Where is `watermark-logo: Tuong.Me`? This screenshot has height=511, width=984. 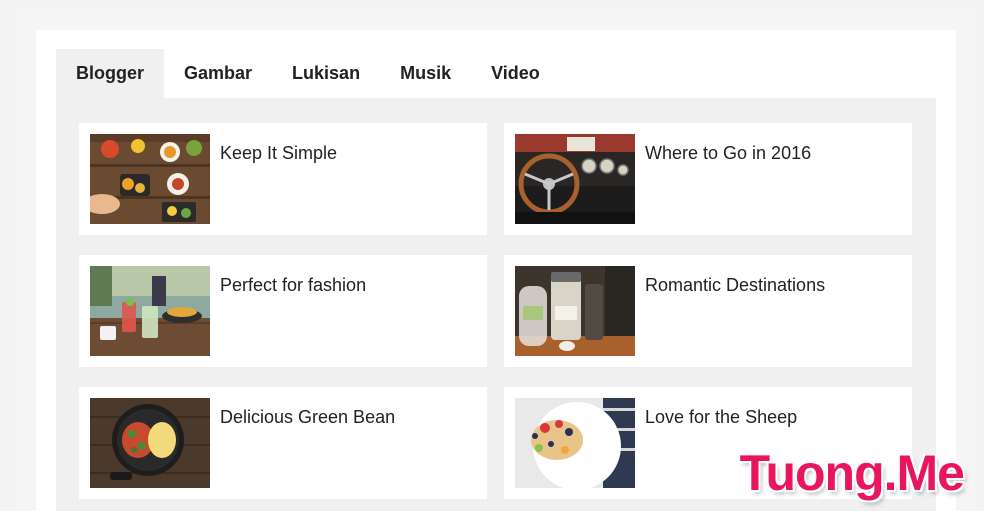
watermark-logo: Tuong.Me is located at coordinates (852, 473).